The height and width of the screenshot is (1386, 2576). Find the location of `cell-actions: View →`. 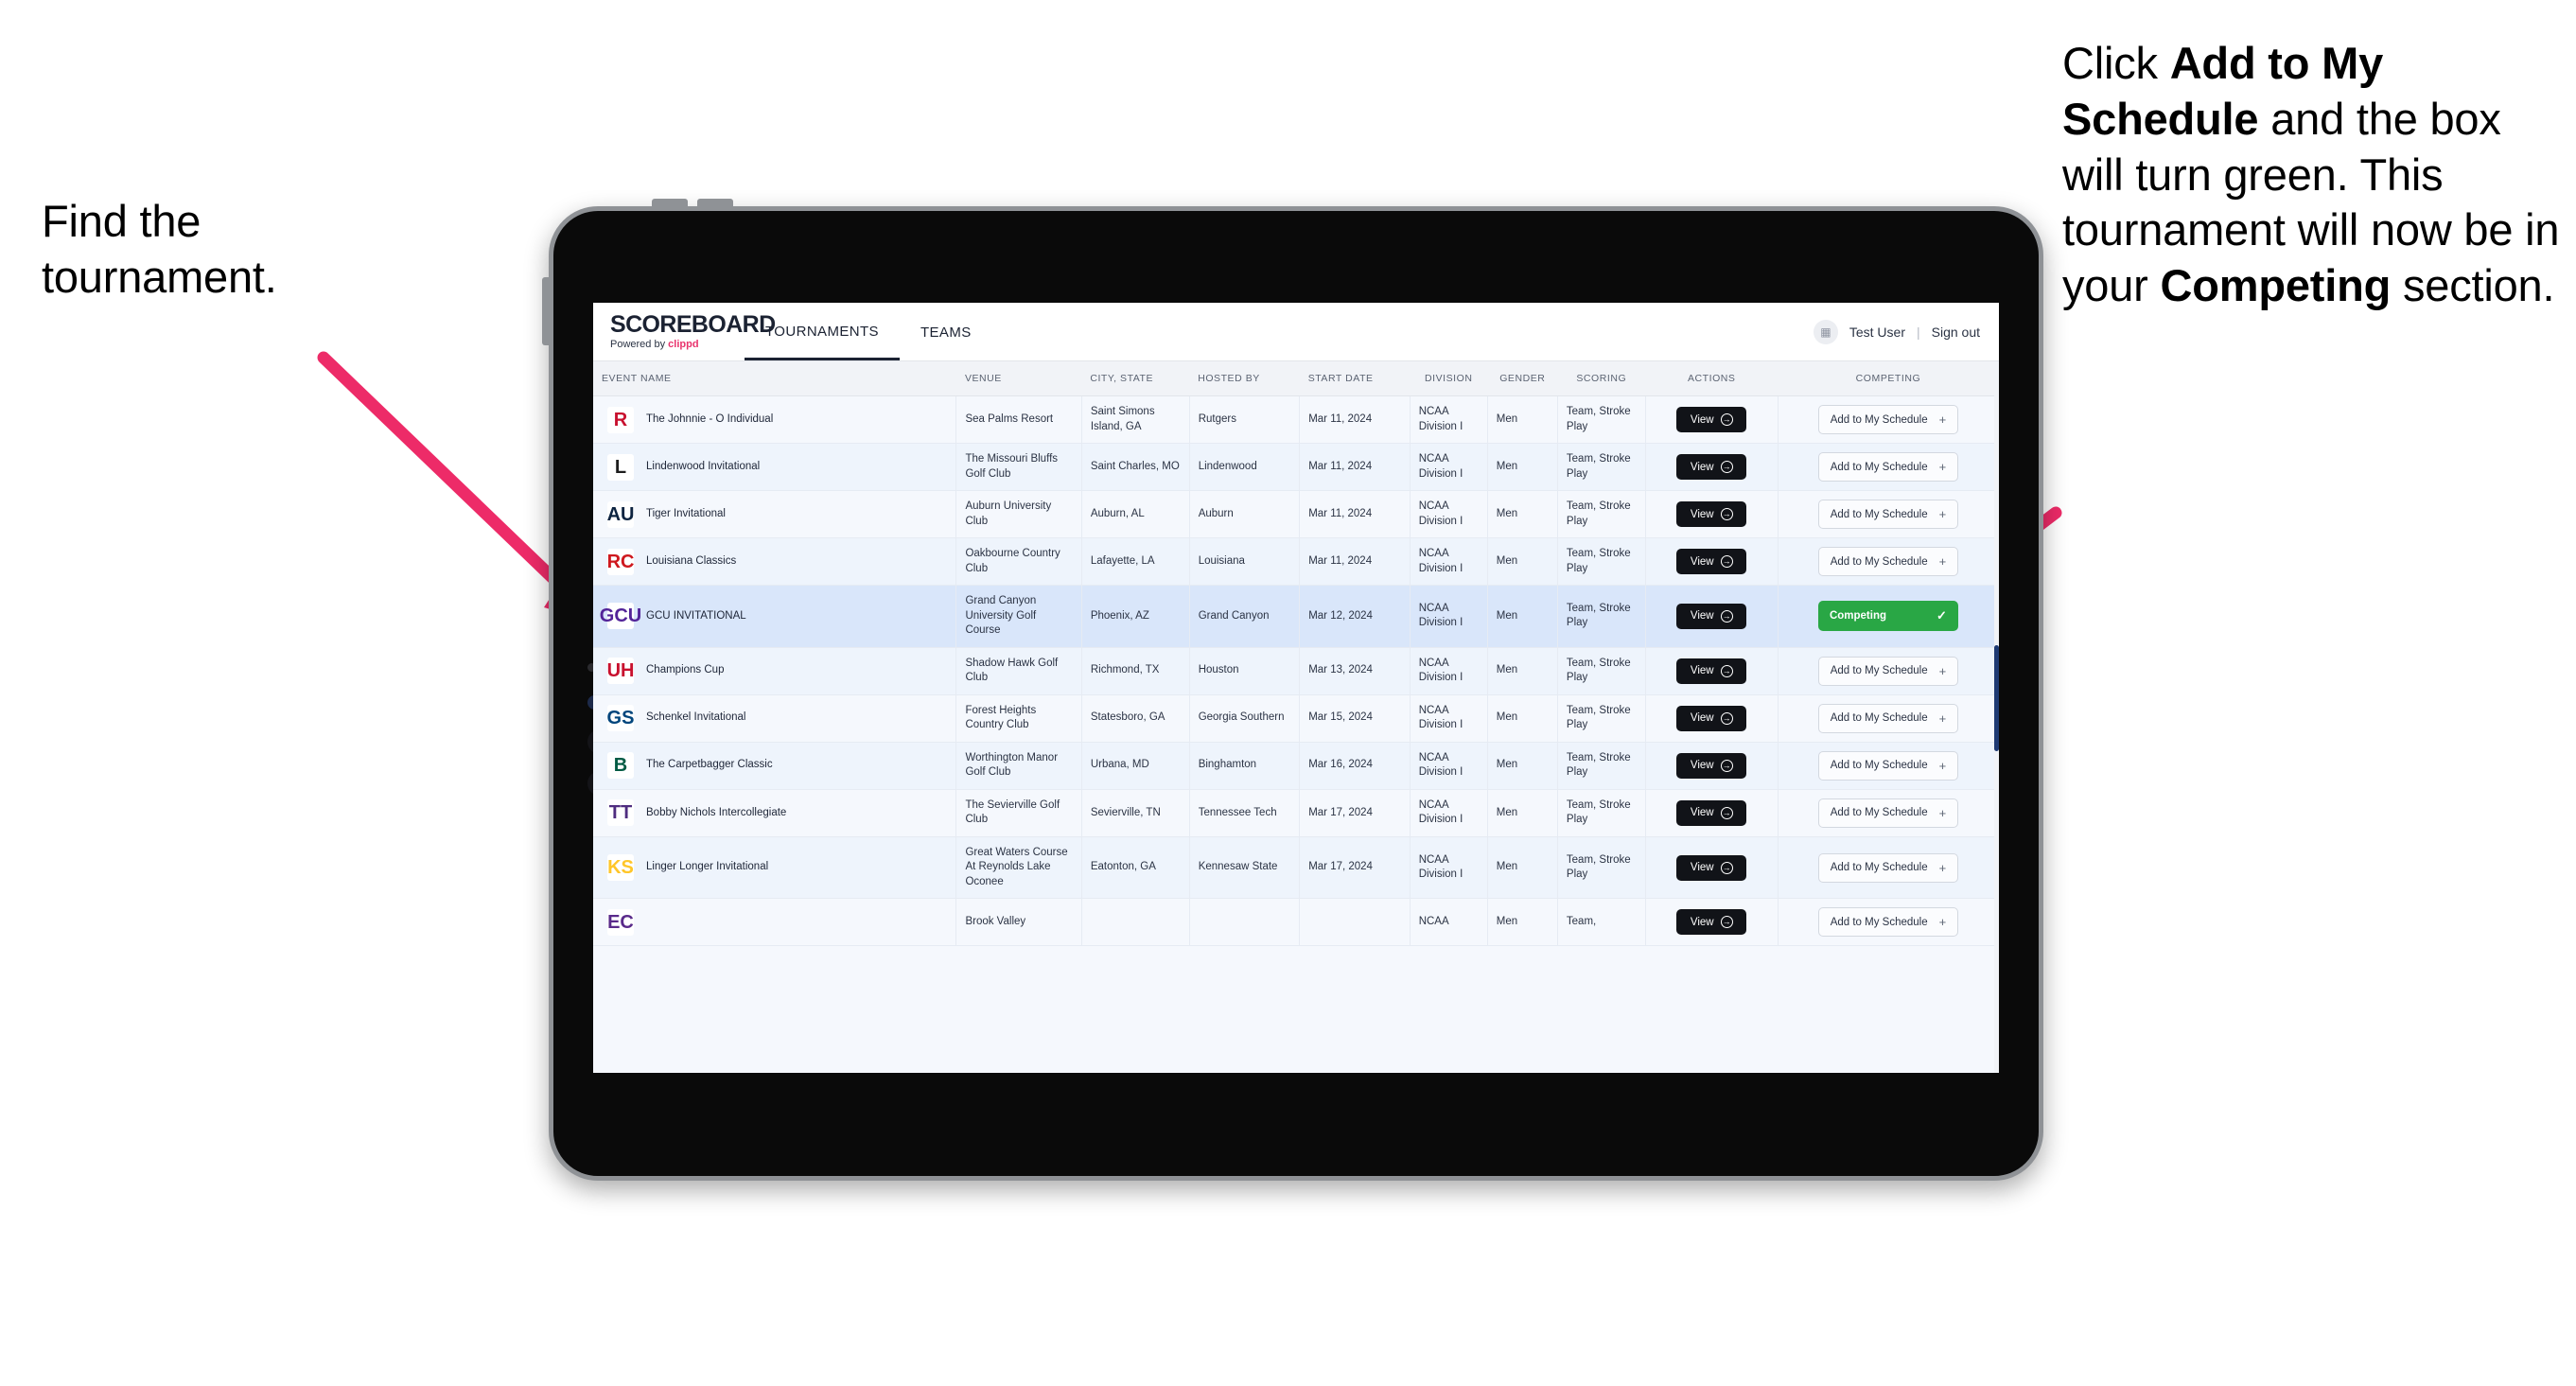

cell-actions: View → is located at coordinates (1712, 671).